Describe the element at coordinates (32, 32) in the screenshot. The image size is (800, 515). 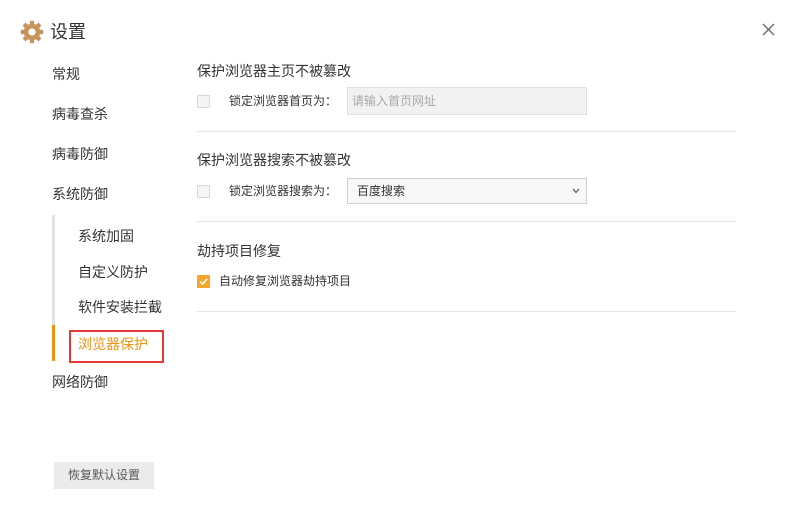
I see `gear-icon` at that location.